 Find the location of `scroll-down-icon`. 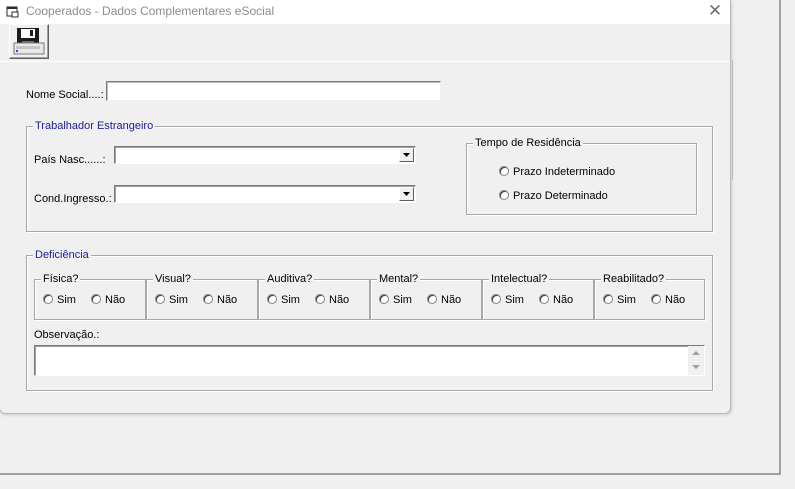

scroll-down-icon is located at coordinates (696, 367).